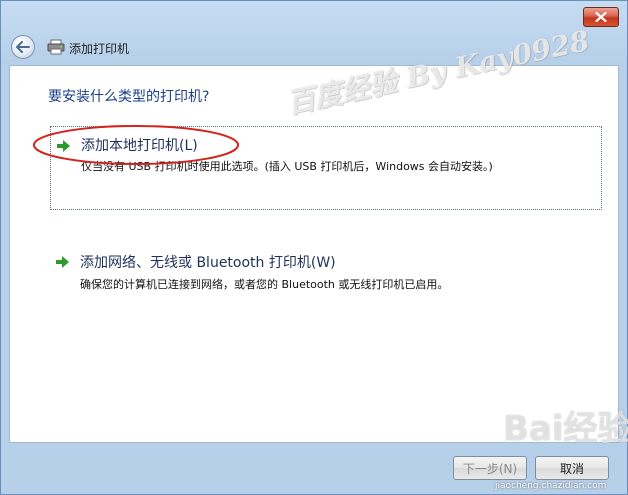 The height and width of the screenshot is (495, 628). Describe the element at coordinates (314, 15) in the screenshot. I see `title-bar` at that location.